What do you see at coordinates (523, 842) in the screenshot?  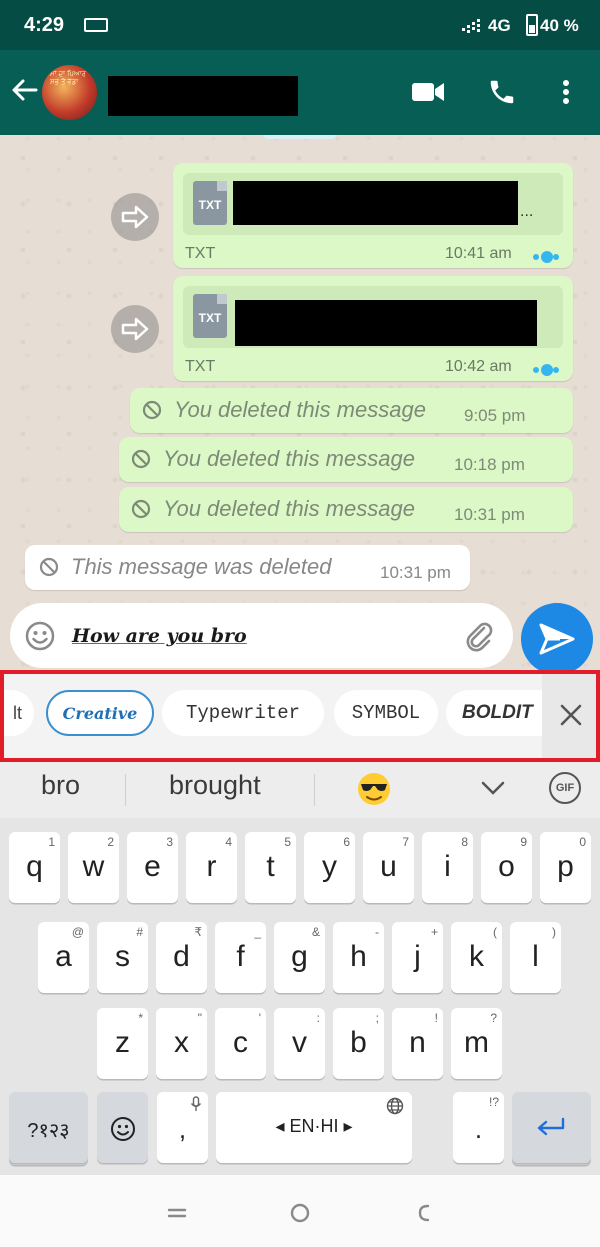 I see `key-hint: 9` at bounding box center [523, 842].